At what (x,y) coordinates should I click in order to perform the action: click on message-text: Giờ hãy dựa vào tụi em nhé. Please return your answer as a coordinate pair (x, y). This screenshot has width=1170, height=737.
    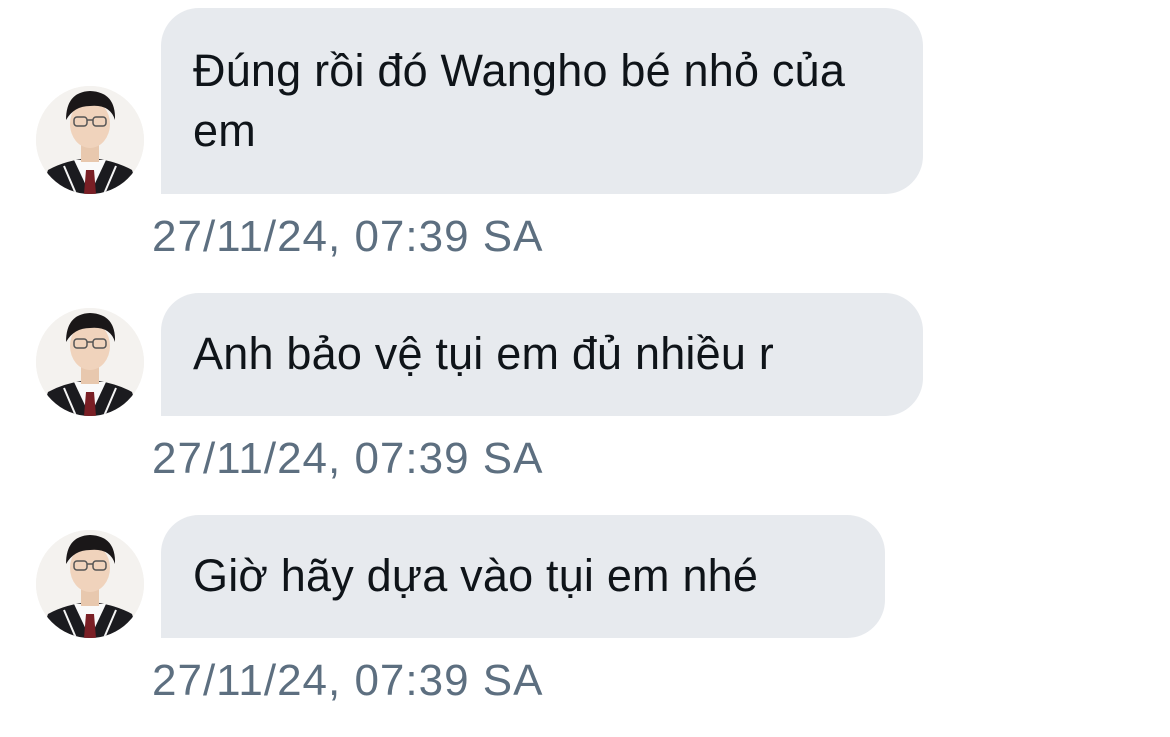
    Looking at the image, I should click on (476, 575).